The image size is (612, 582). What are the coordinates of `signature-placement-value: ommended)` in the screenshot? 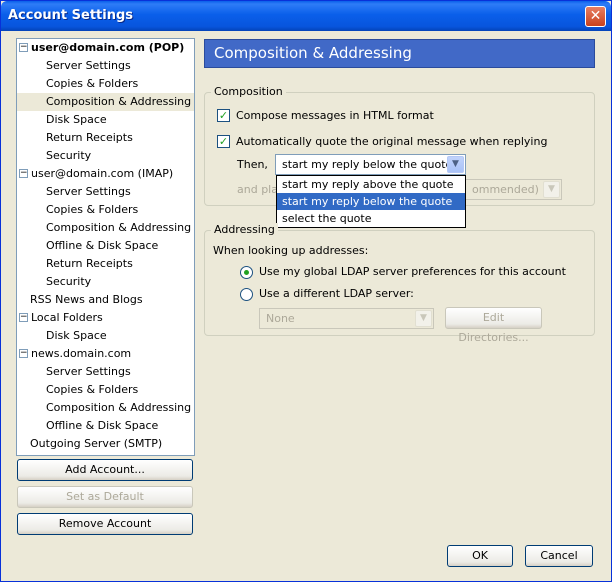 It's located at (505, 189).